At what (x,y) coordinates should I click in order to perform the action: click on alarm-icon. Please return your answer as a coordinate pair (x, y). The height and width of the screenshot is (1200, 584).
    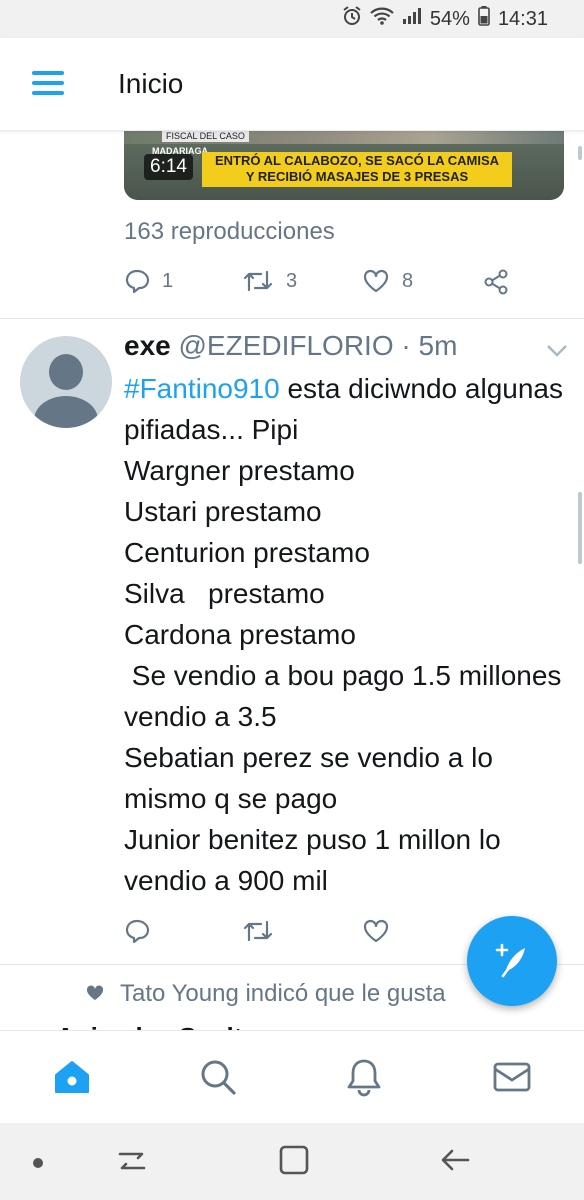
    Looking at the image, I should click on (352, 19).